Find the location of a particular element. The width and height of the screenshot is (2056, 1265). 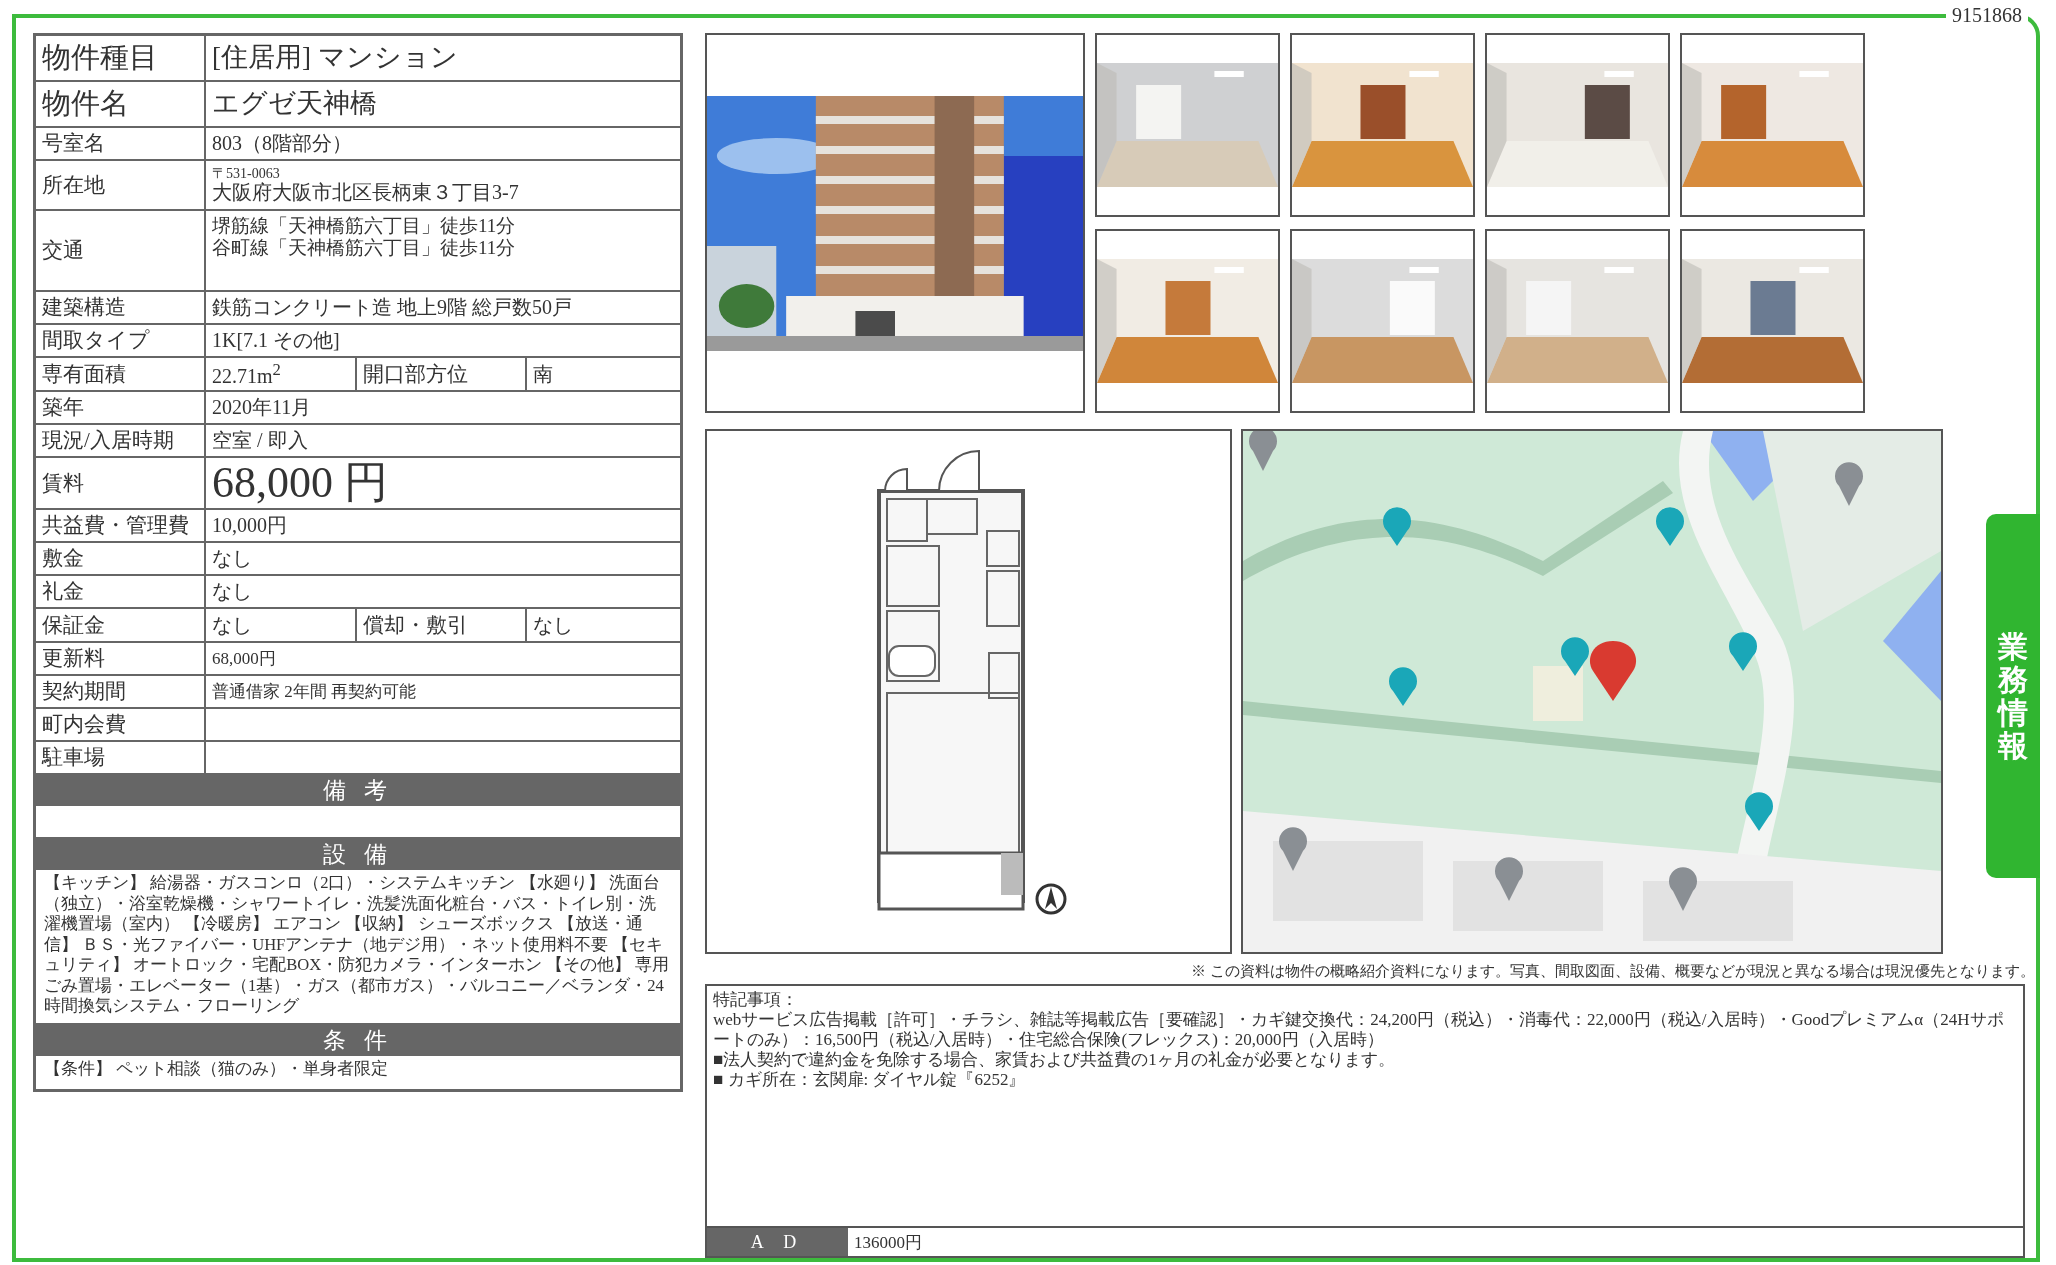

field-label: 開口部方位 is located at coordinates (415, 374).